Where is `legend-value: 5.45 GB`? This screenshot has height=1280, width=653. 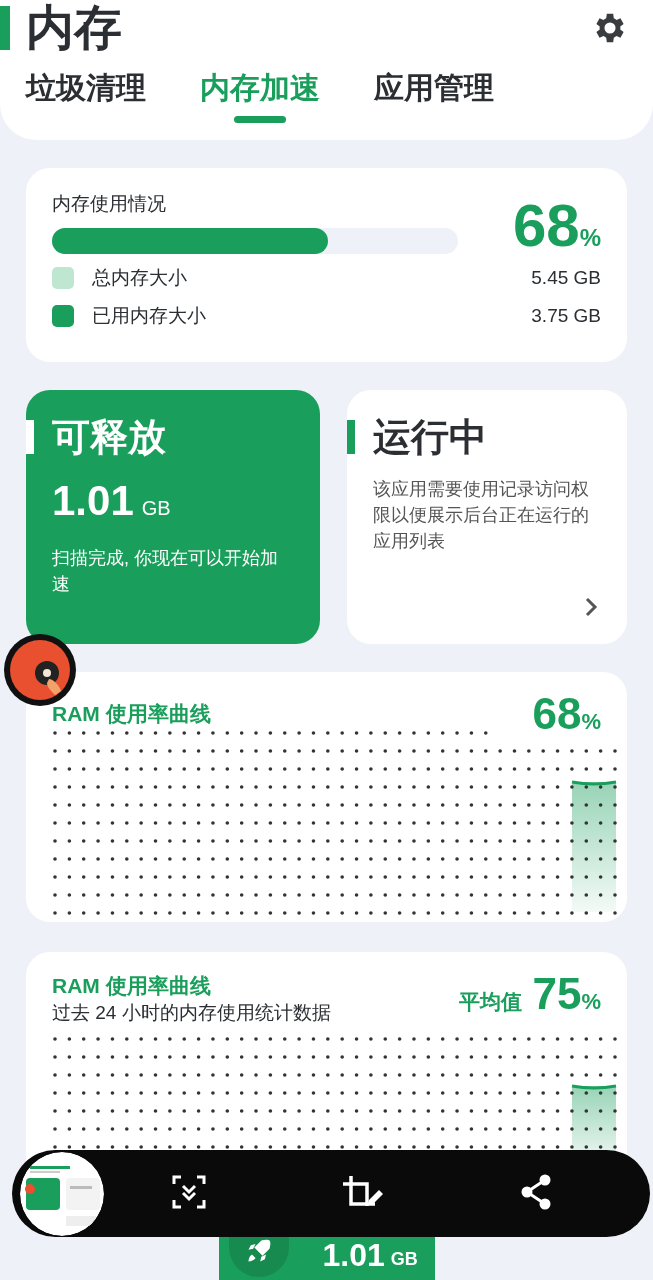 legend-value: 5.45 GB is located at coordinates (566, 278).